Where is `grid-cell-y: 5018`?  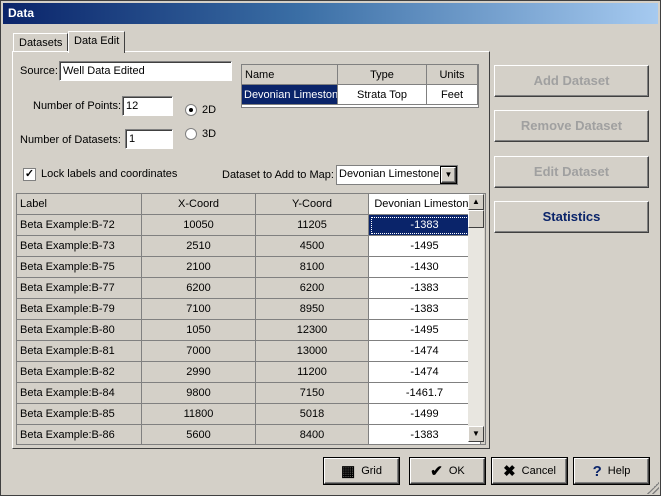
grid-cell-y: 5018 is located at coordinates (312, 414).